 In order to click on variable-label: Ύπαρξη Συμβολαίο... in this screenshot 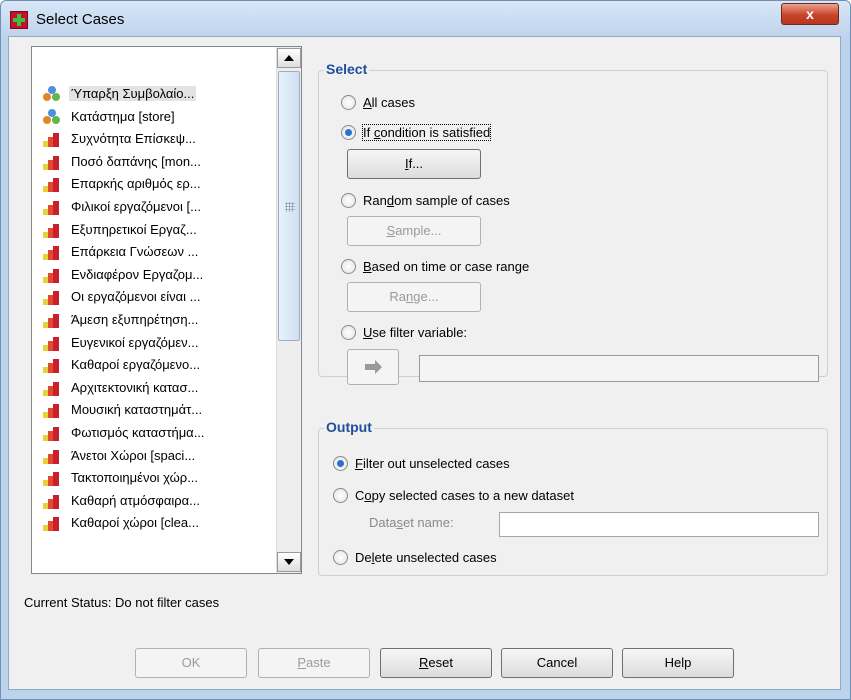, I will do `click(133, 93)`.